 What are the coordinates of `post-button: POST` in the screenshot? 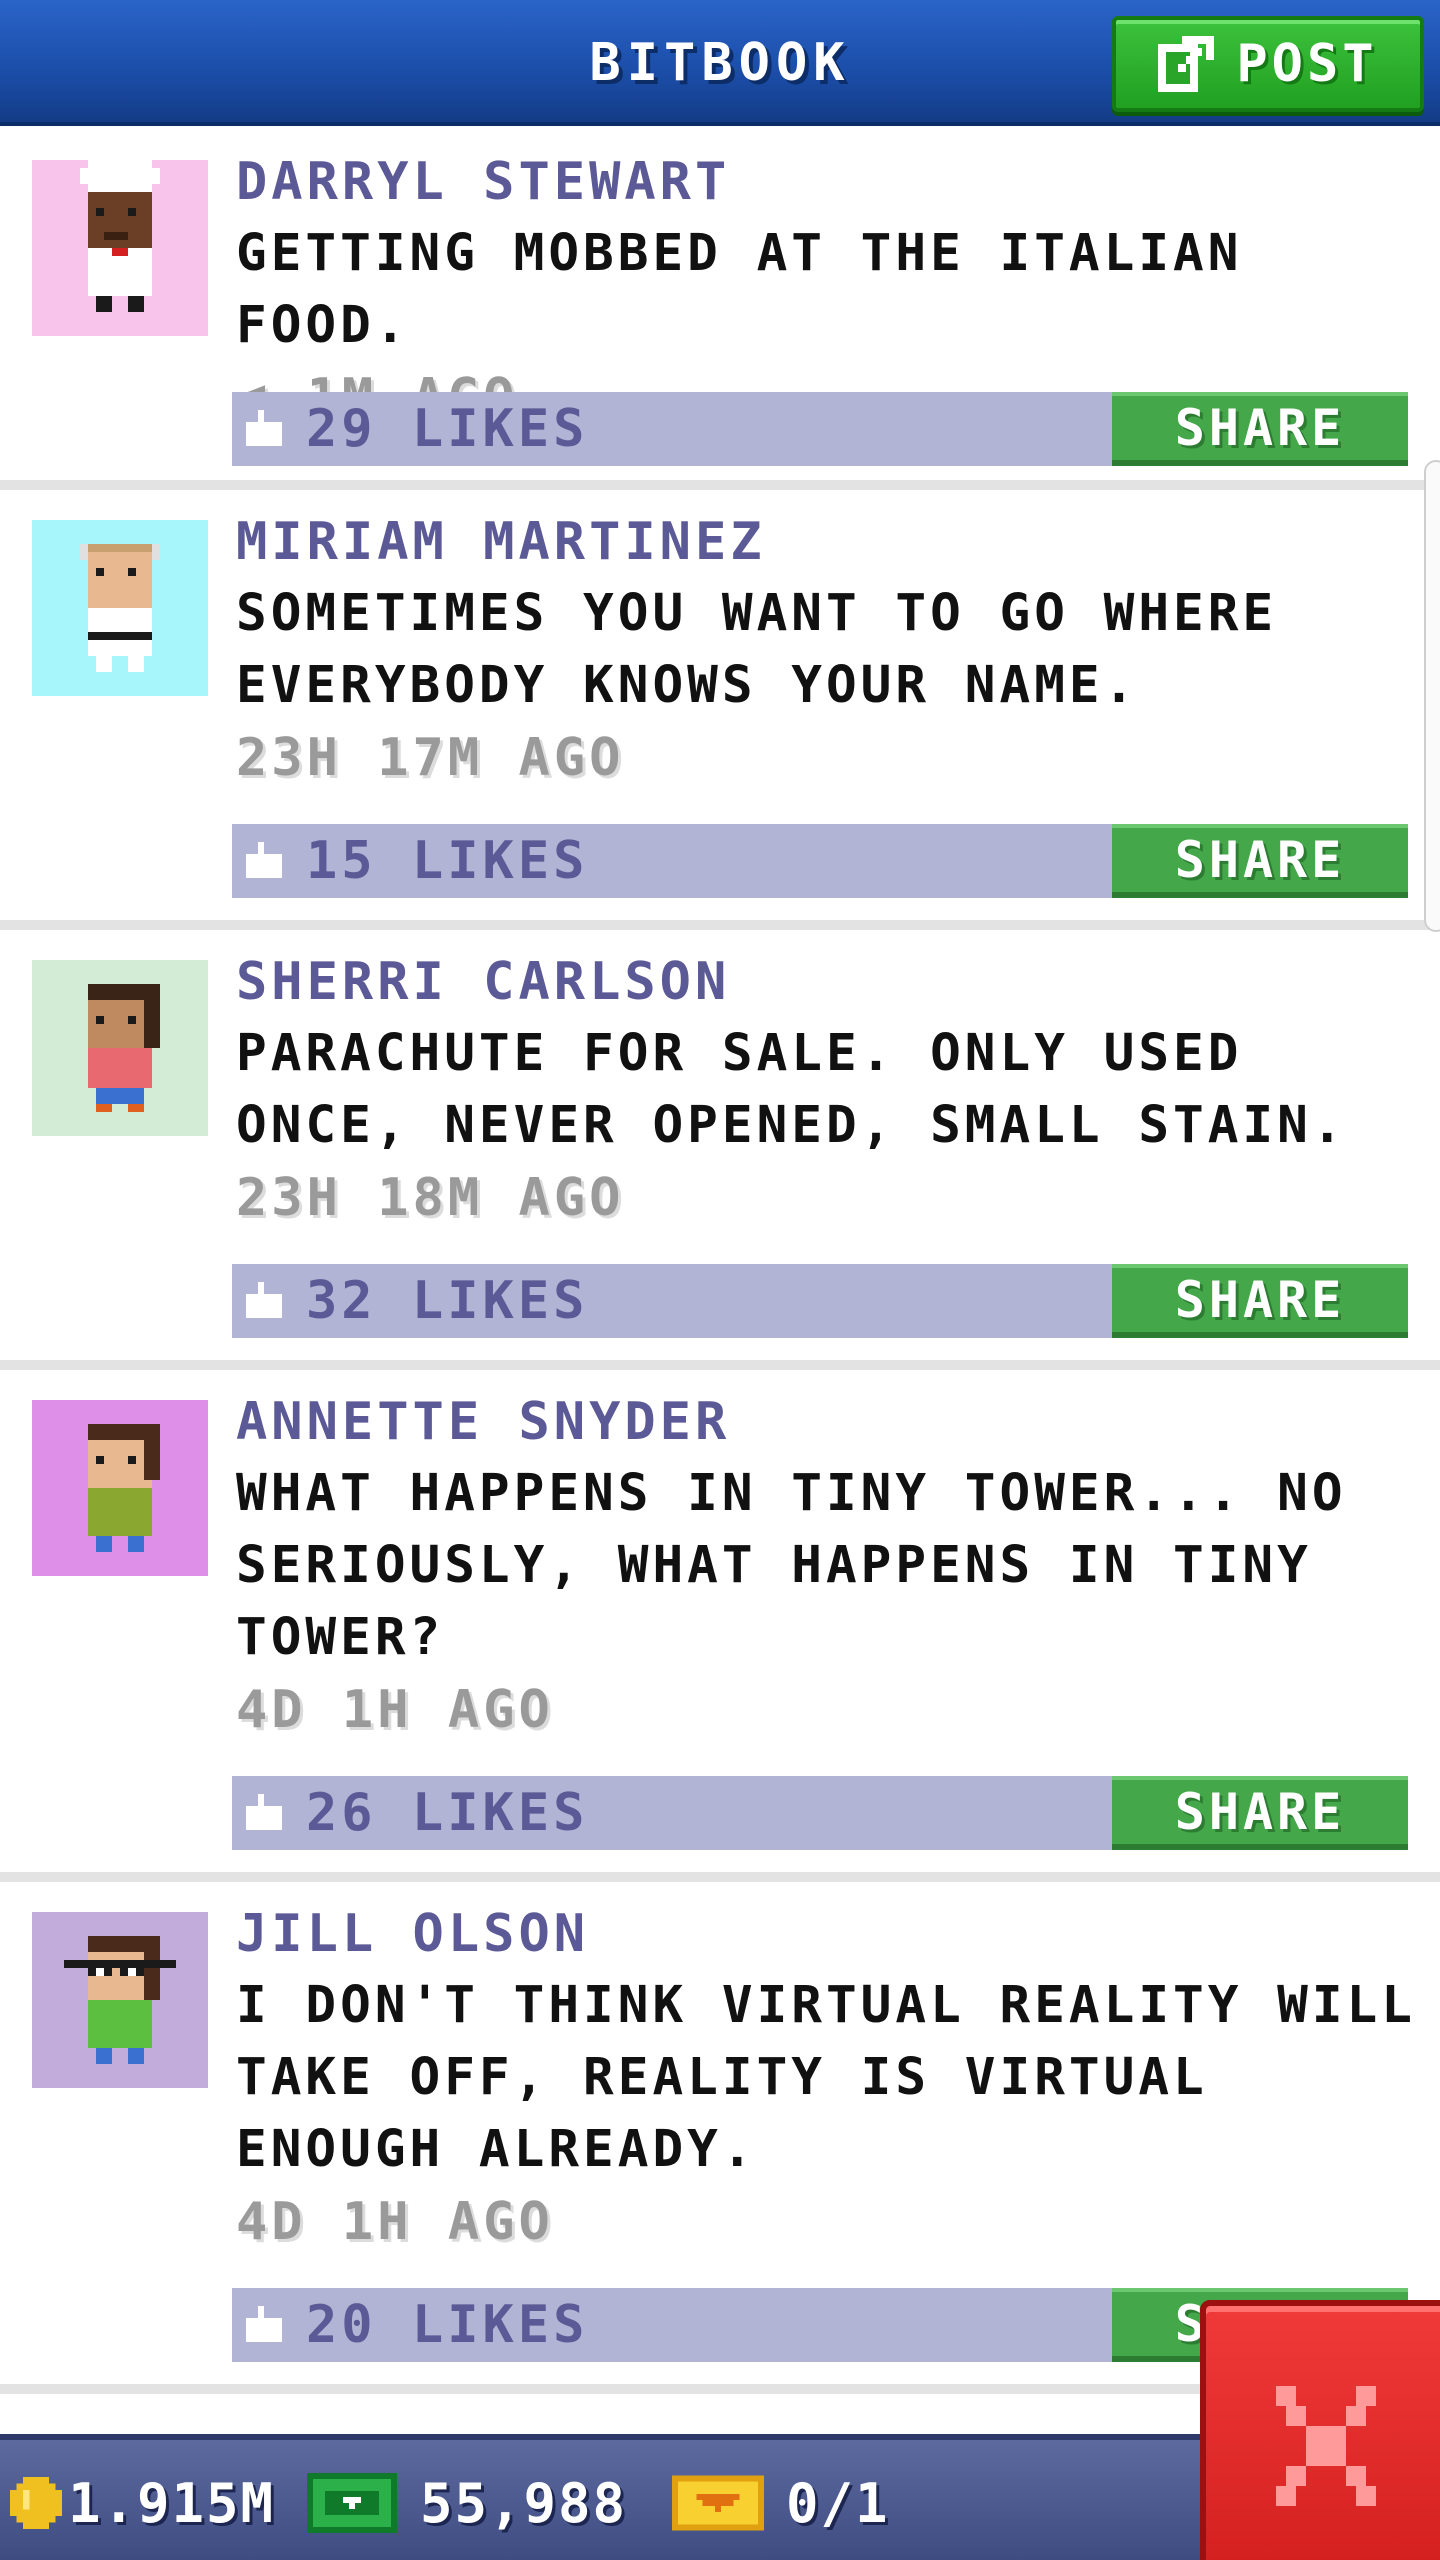 It's located at (1268, 64).